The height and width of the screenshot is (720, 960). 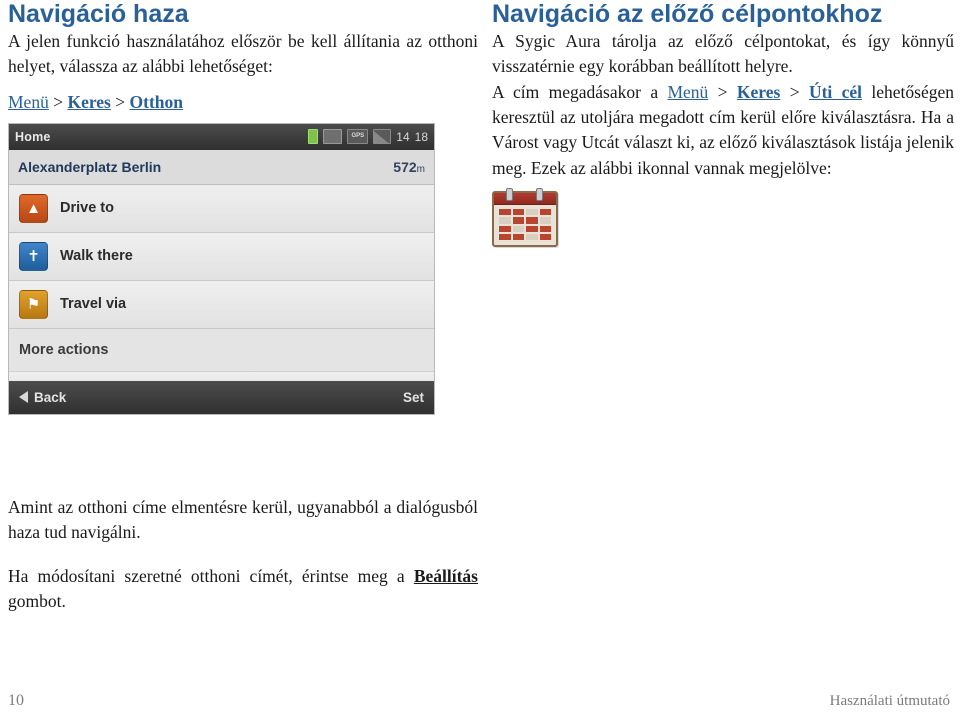 I want to click on breadcrumb-item-menu: Menü, so click(x=28, y=102).